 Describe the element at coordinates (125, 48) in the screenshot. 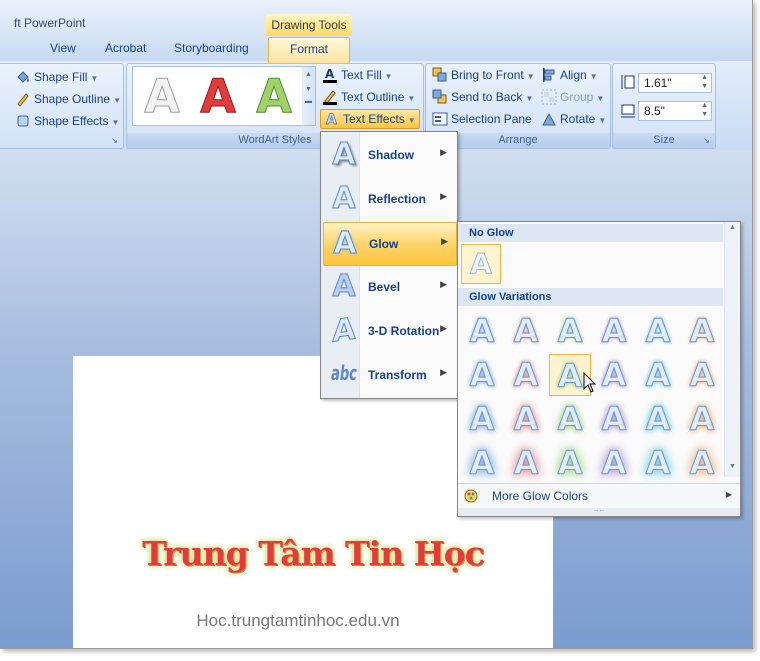

I see `tab-acrobat: Acrobat` at that location.